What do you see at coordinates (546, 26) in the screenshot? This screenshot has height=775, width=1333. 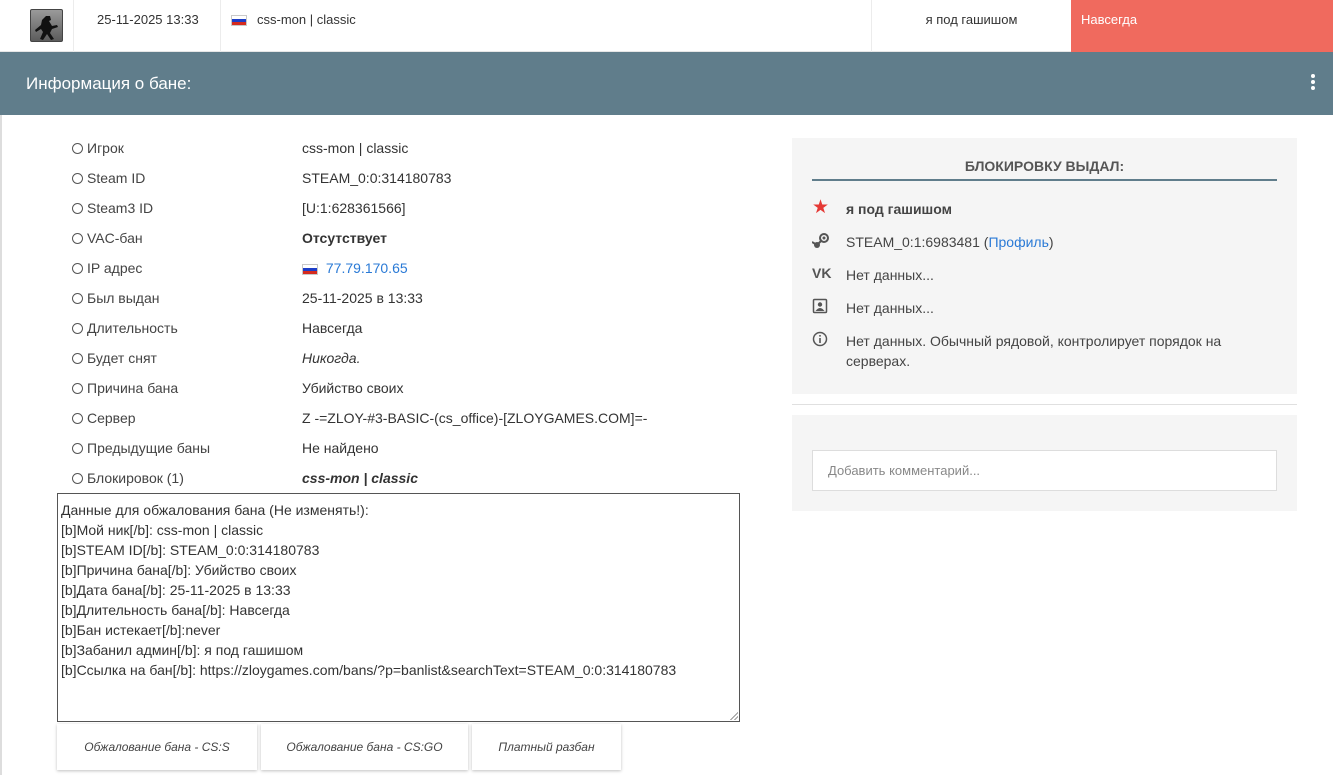 I see `player-cell: css-mon | classic` at bounding box center [546, 26].